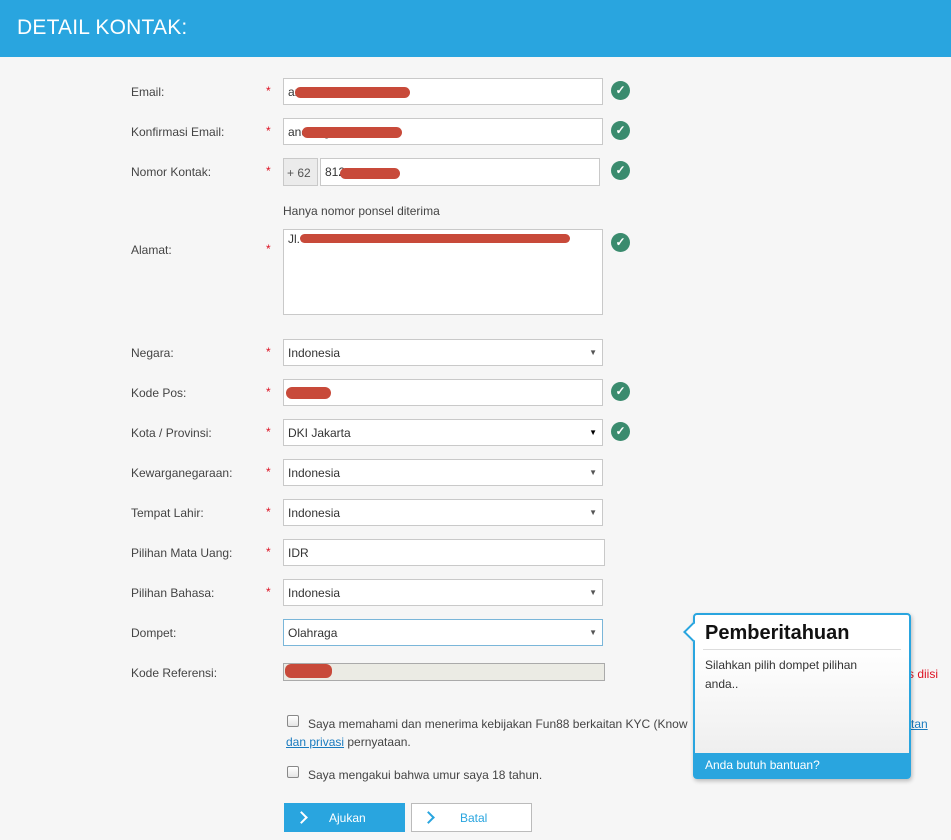 This screenshot has width=951, height=840. Describe the element at coordinates (443, 472) in the screenshot. I see `citizenship-select: Indonesia` at that location.